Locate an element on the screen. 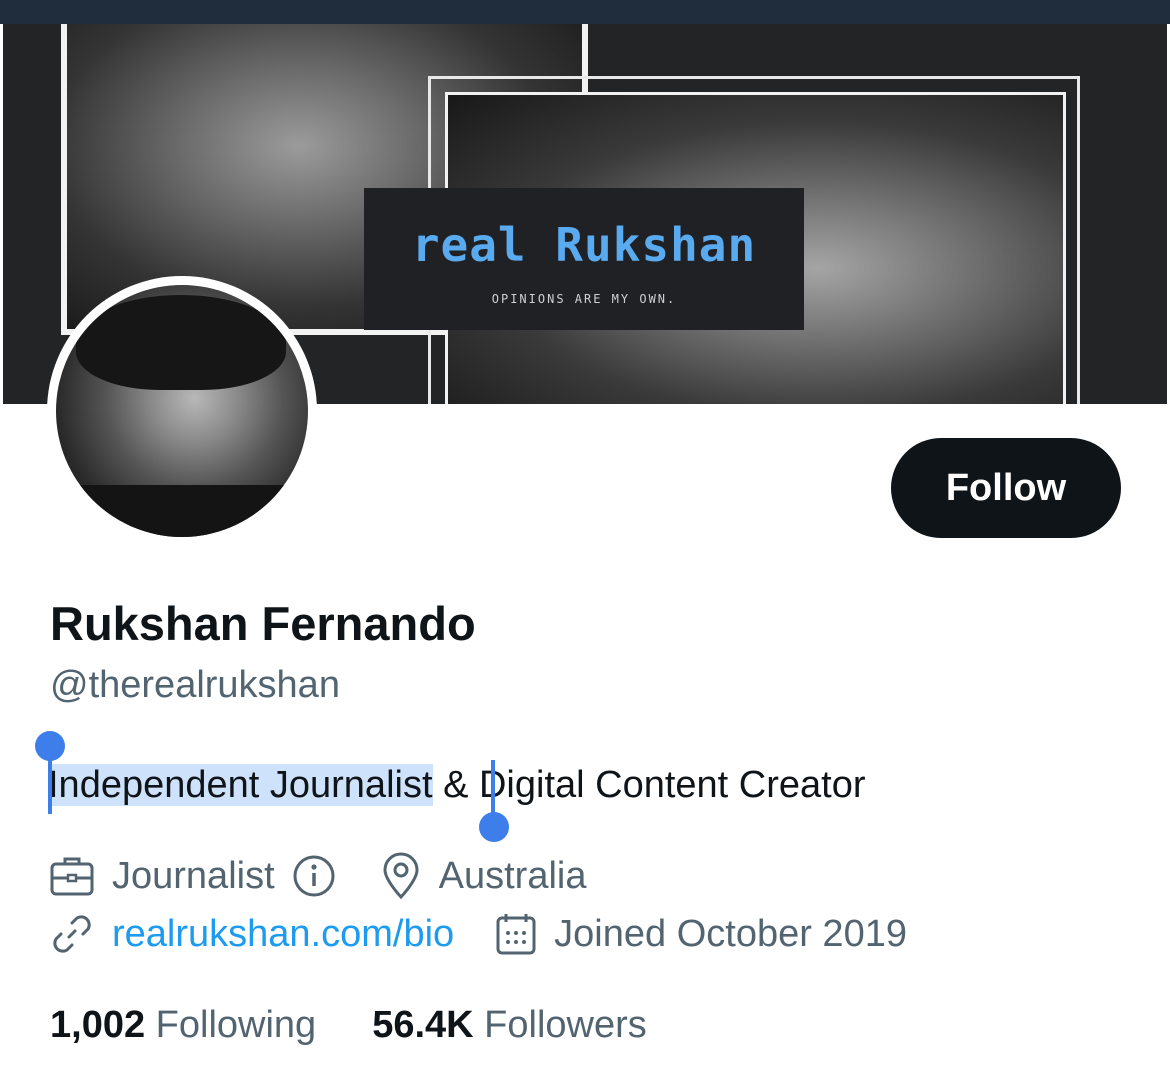 Image resolution: width=1170 pixels, height=1088 pixels. selection-caret-start is located at coordinates (50, 781).